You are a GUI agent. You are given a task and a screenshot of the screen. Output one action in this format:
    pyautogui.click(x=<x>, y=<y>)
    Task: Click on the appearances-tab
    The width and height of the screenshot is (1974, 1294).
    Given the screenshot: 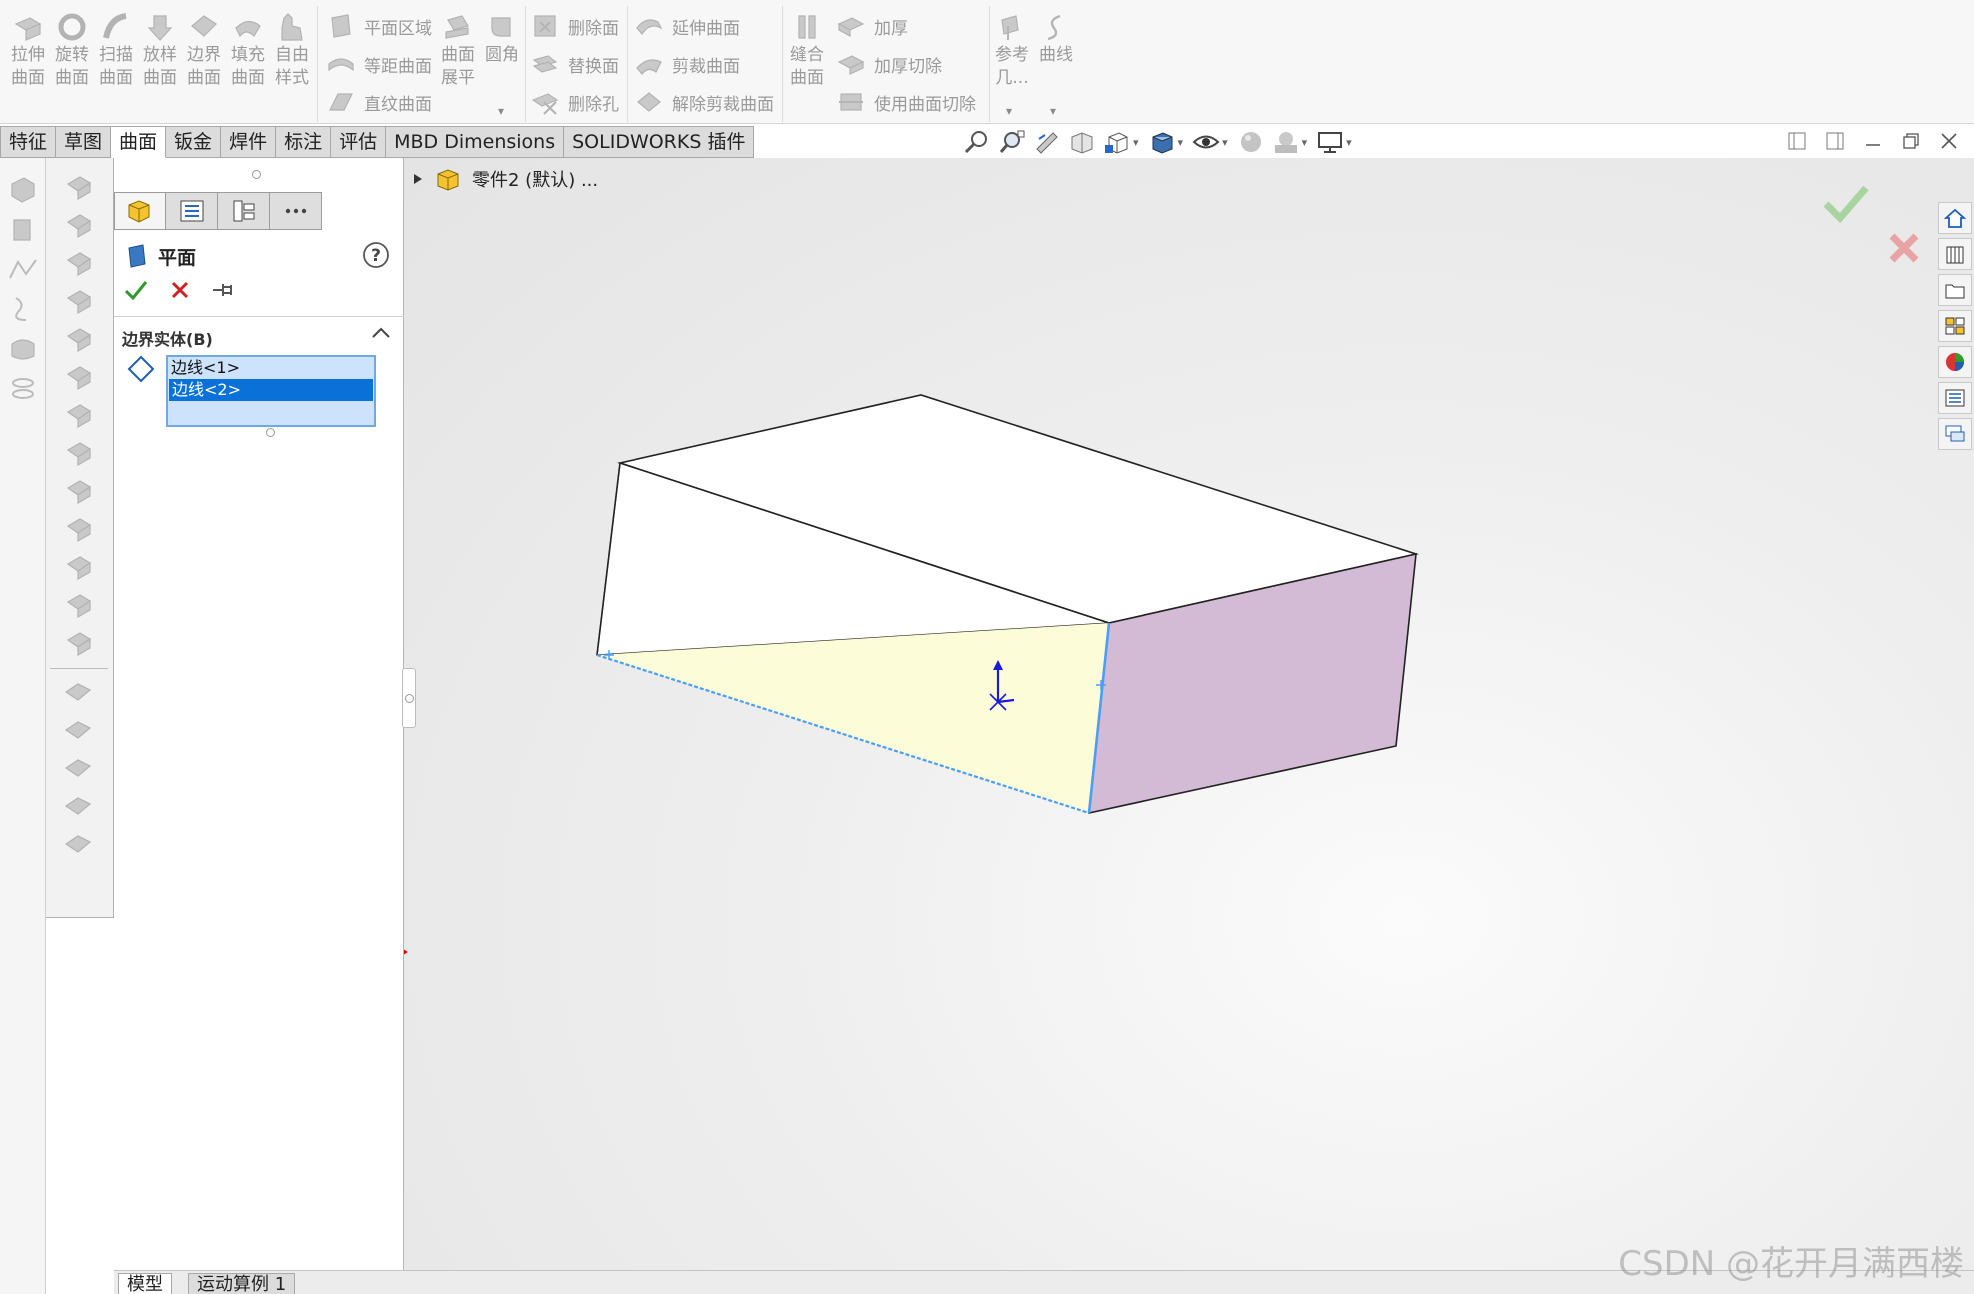 What is the action you would take?
    pyautogui.click(x=1955, y=362)
    